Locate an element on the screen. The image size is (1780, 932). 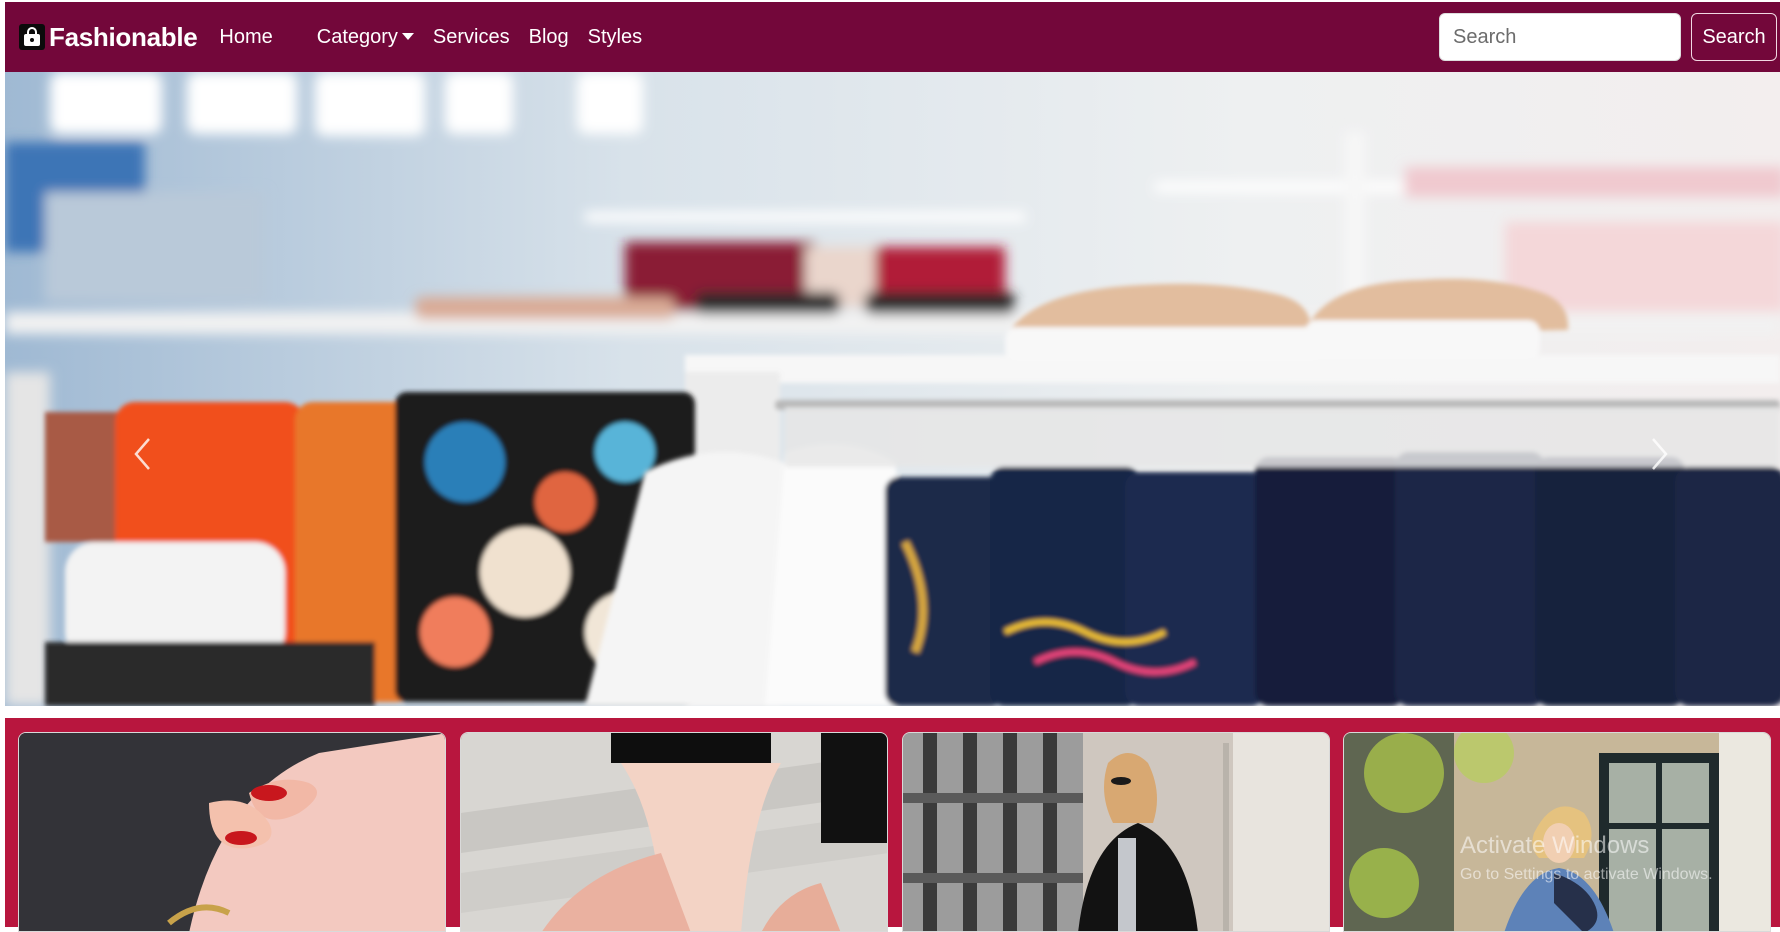
carousel-prev-button is located at coordinates (142, 454).